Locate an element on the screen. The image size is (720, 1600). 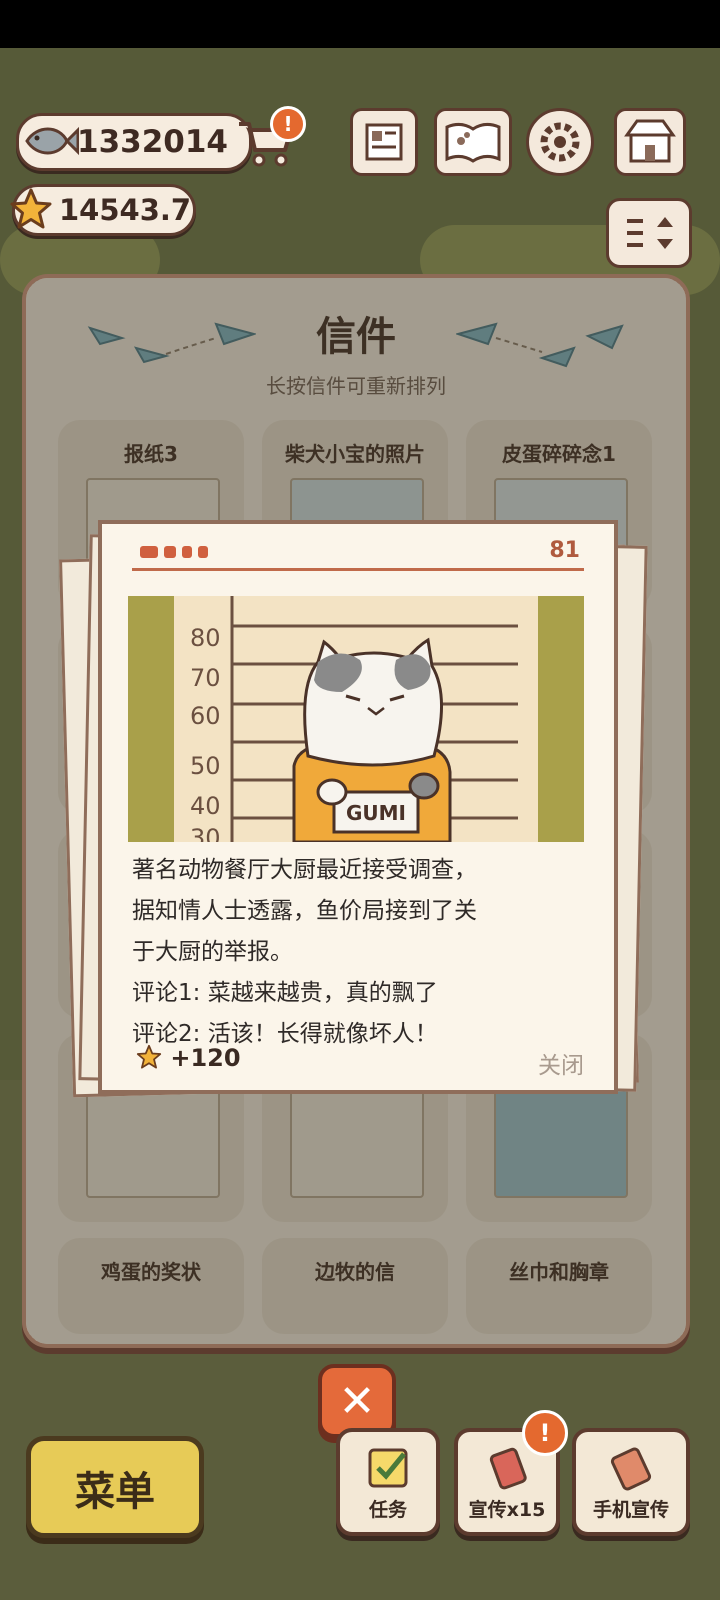
fish-count: 1332014 is located at coordinates (152, 142).